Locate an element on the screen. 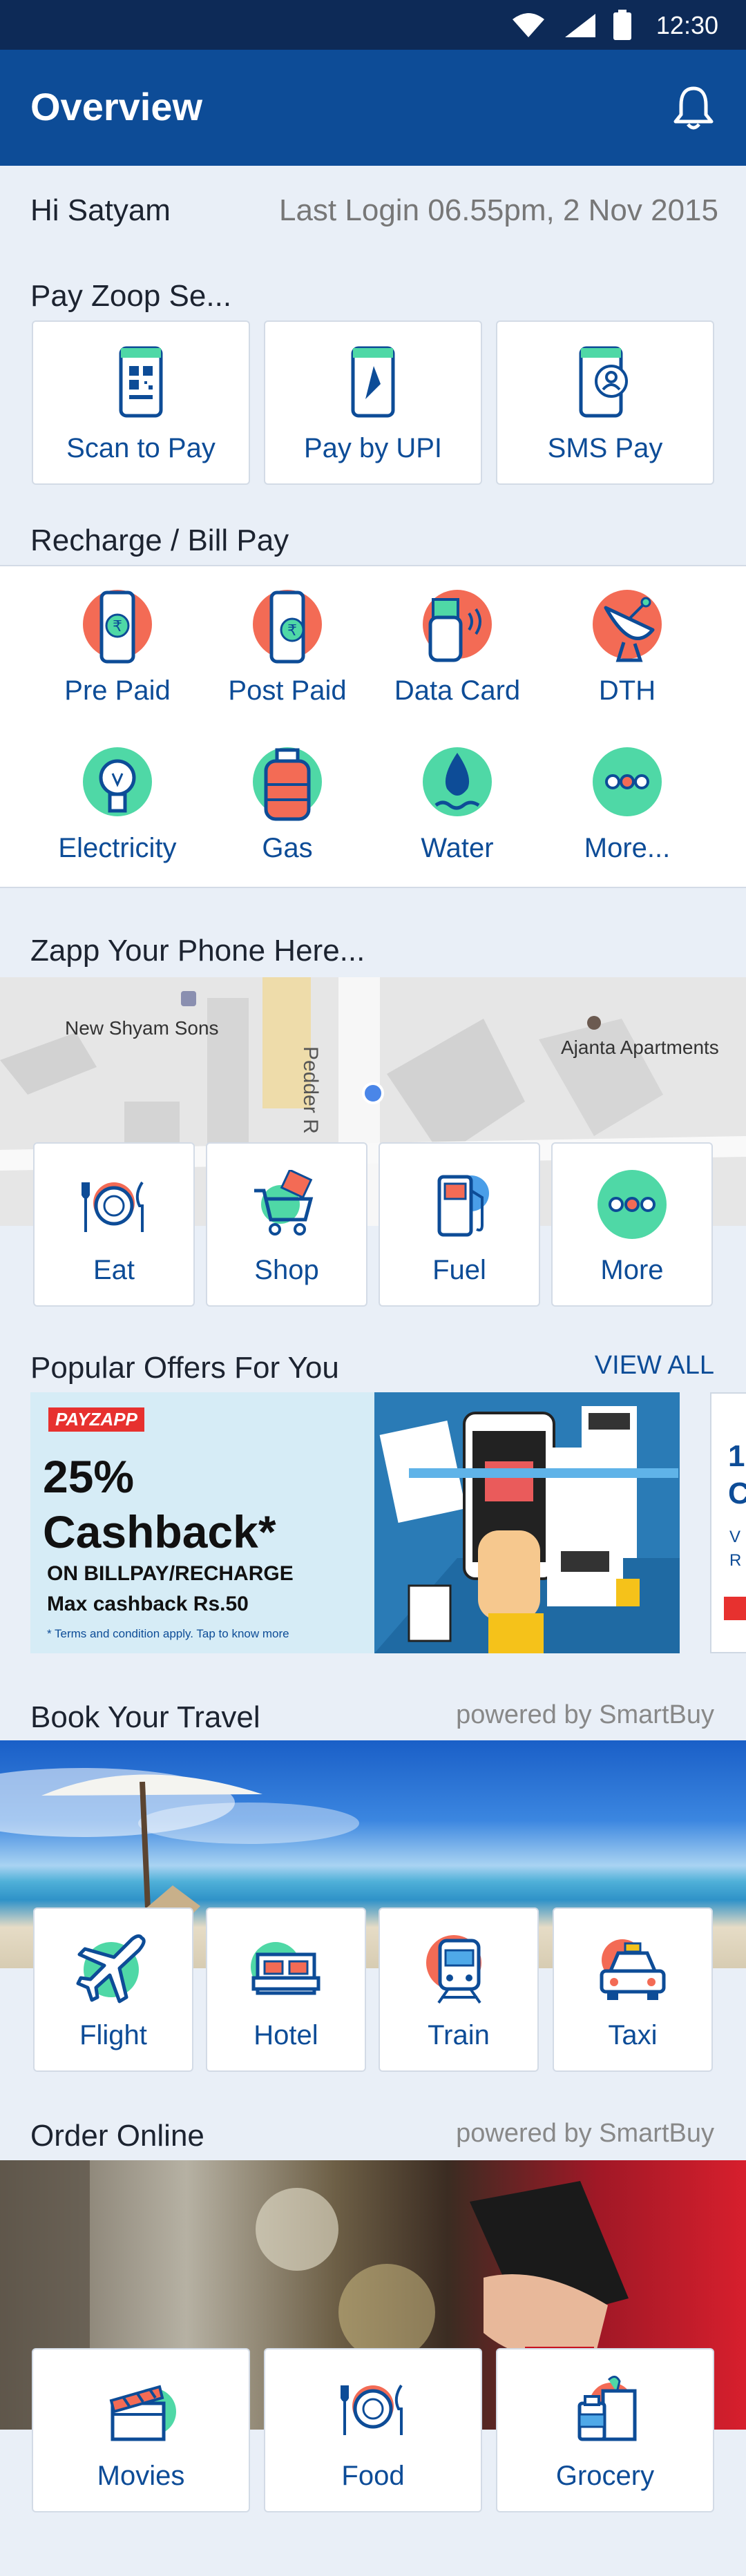  offer-line1: ON BILLPAY/RECHARGE is located at coordinates (170, 1573).